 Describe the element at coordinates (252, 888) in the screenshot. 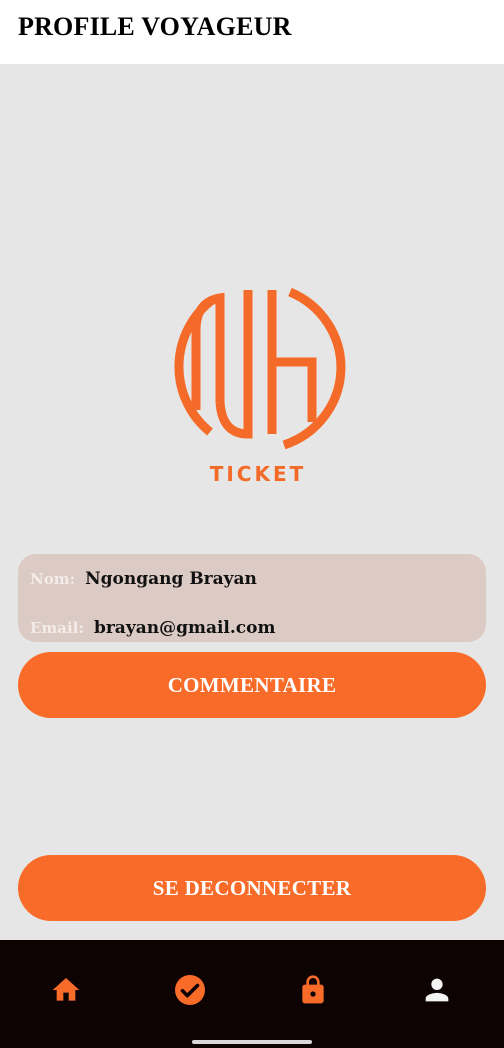

I see `logout-button: SE DECONNECTER` at that location.